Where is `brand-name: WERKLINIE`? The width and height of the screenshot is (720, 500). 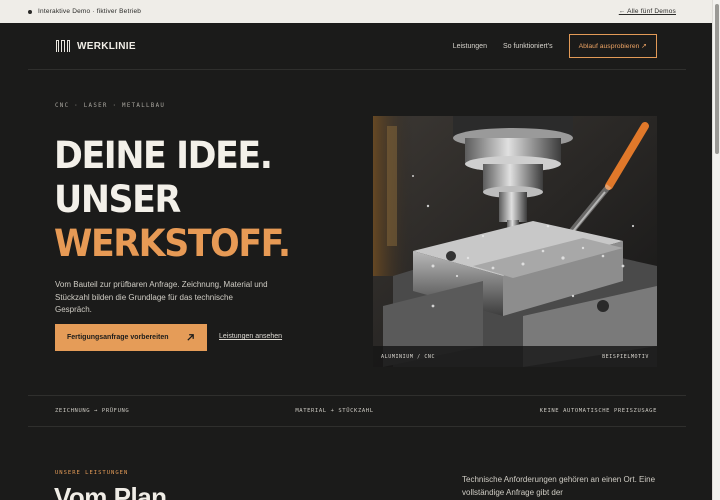
brand-name: WERKLINIE is located at coordinates (106, 46).